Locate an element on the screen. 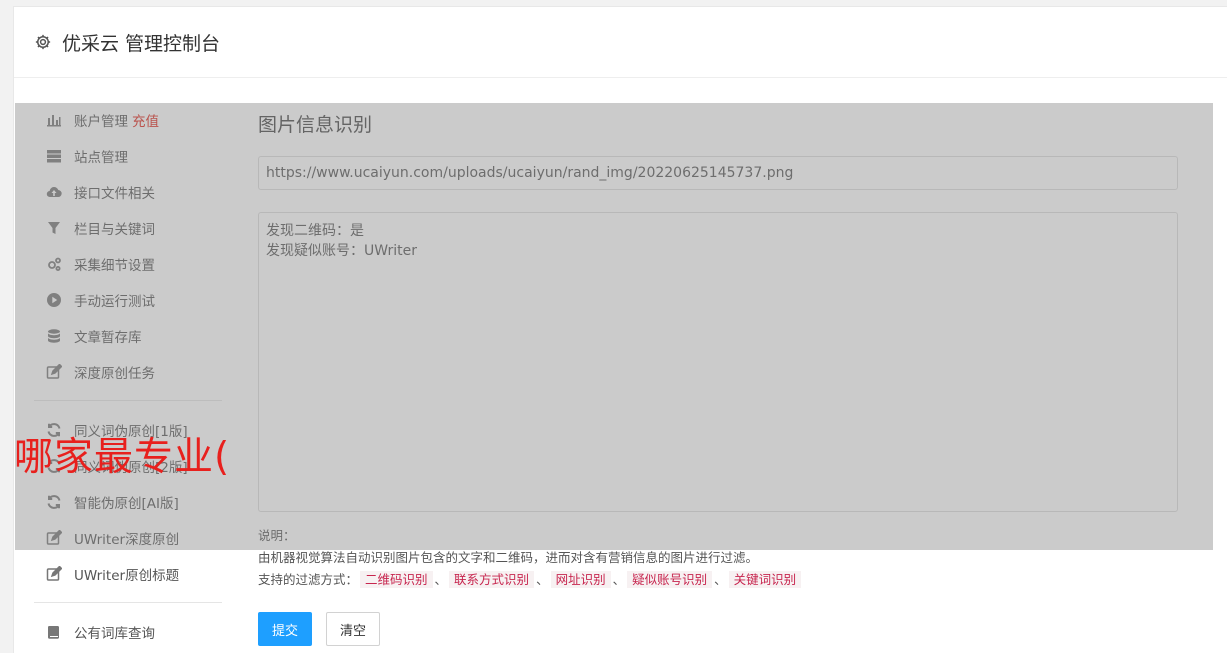 This screenshot has width=1227, height=653. gear-icon is located at coordinates (43, 42).